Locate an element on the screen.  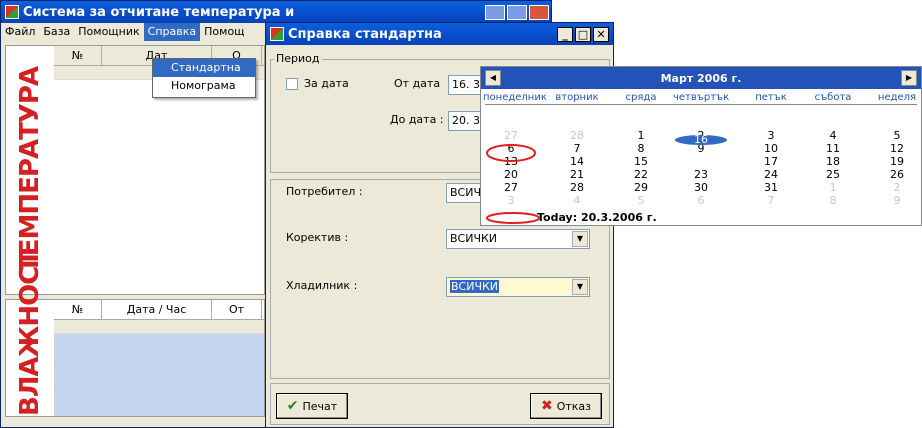
menu-helper: Помощник is located at coordinates (108, 32).